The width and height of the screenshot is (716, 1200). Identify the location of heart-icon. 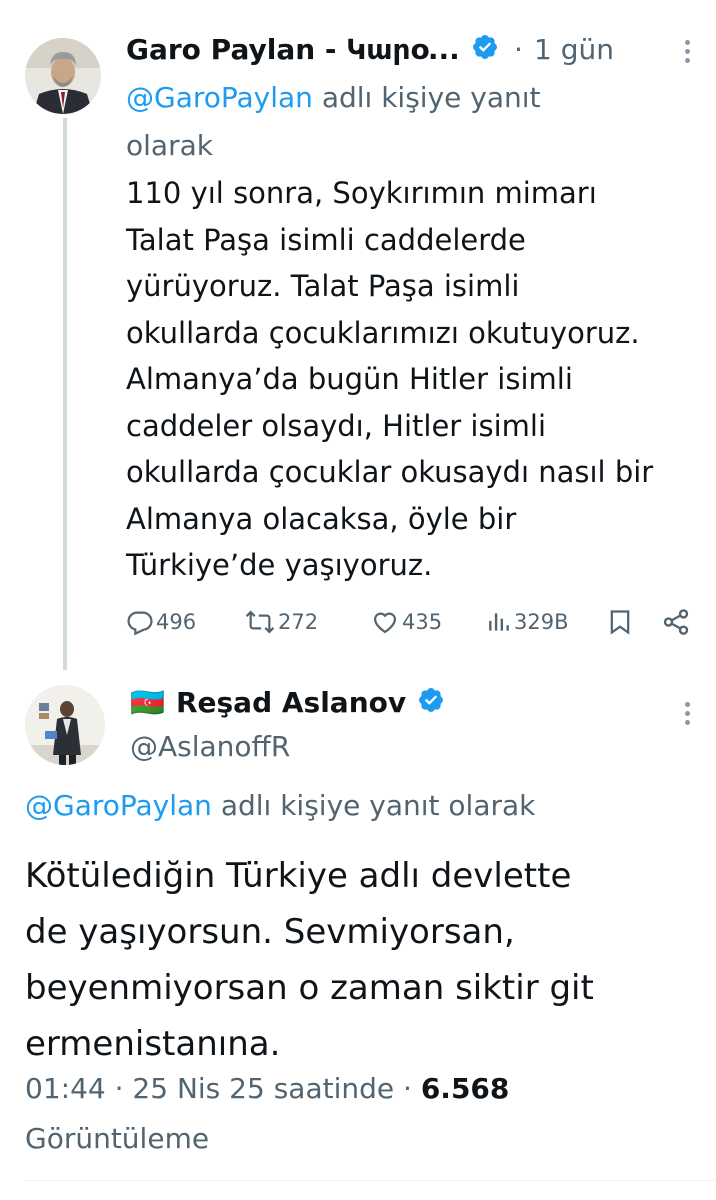
(385, 623).